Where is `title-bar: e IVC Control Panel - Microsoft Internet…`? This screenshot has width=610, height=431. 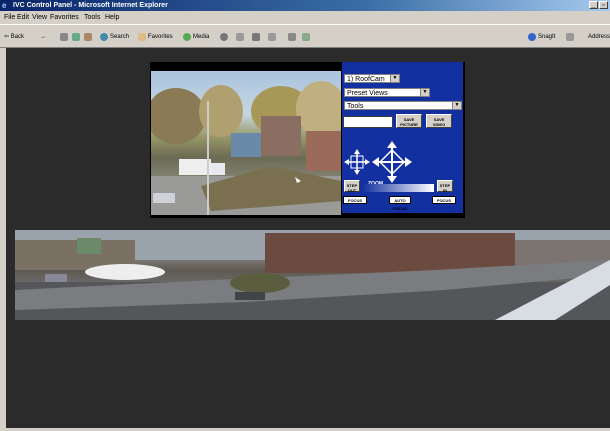
title-bar: e IVC Control Panel - Microsoft Internet… is located at coordinates (305, 5).